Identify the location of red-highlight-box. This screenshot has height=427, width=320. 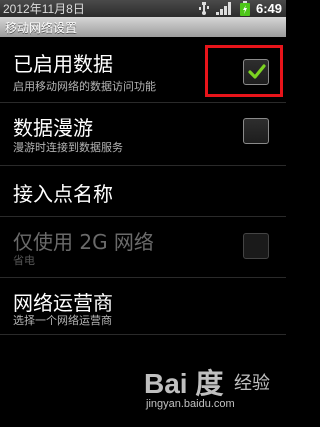
(244, 71).